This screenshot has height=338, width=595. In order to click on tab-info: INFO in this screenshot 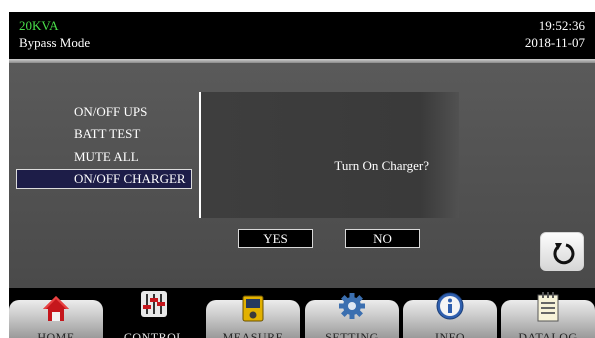, I will do `click(450, 314)`.